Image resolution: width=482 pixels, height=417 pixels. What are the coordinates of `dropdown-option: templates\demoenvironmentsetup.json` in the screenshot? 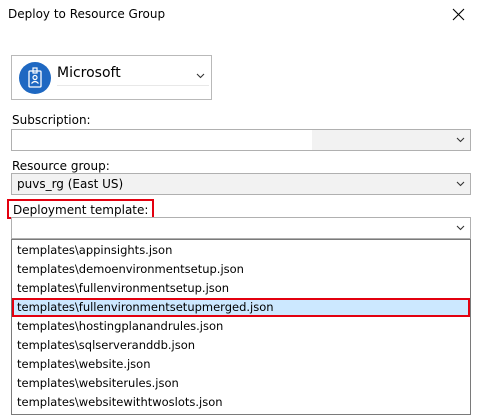 It's located at (241, 269).